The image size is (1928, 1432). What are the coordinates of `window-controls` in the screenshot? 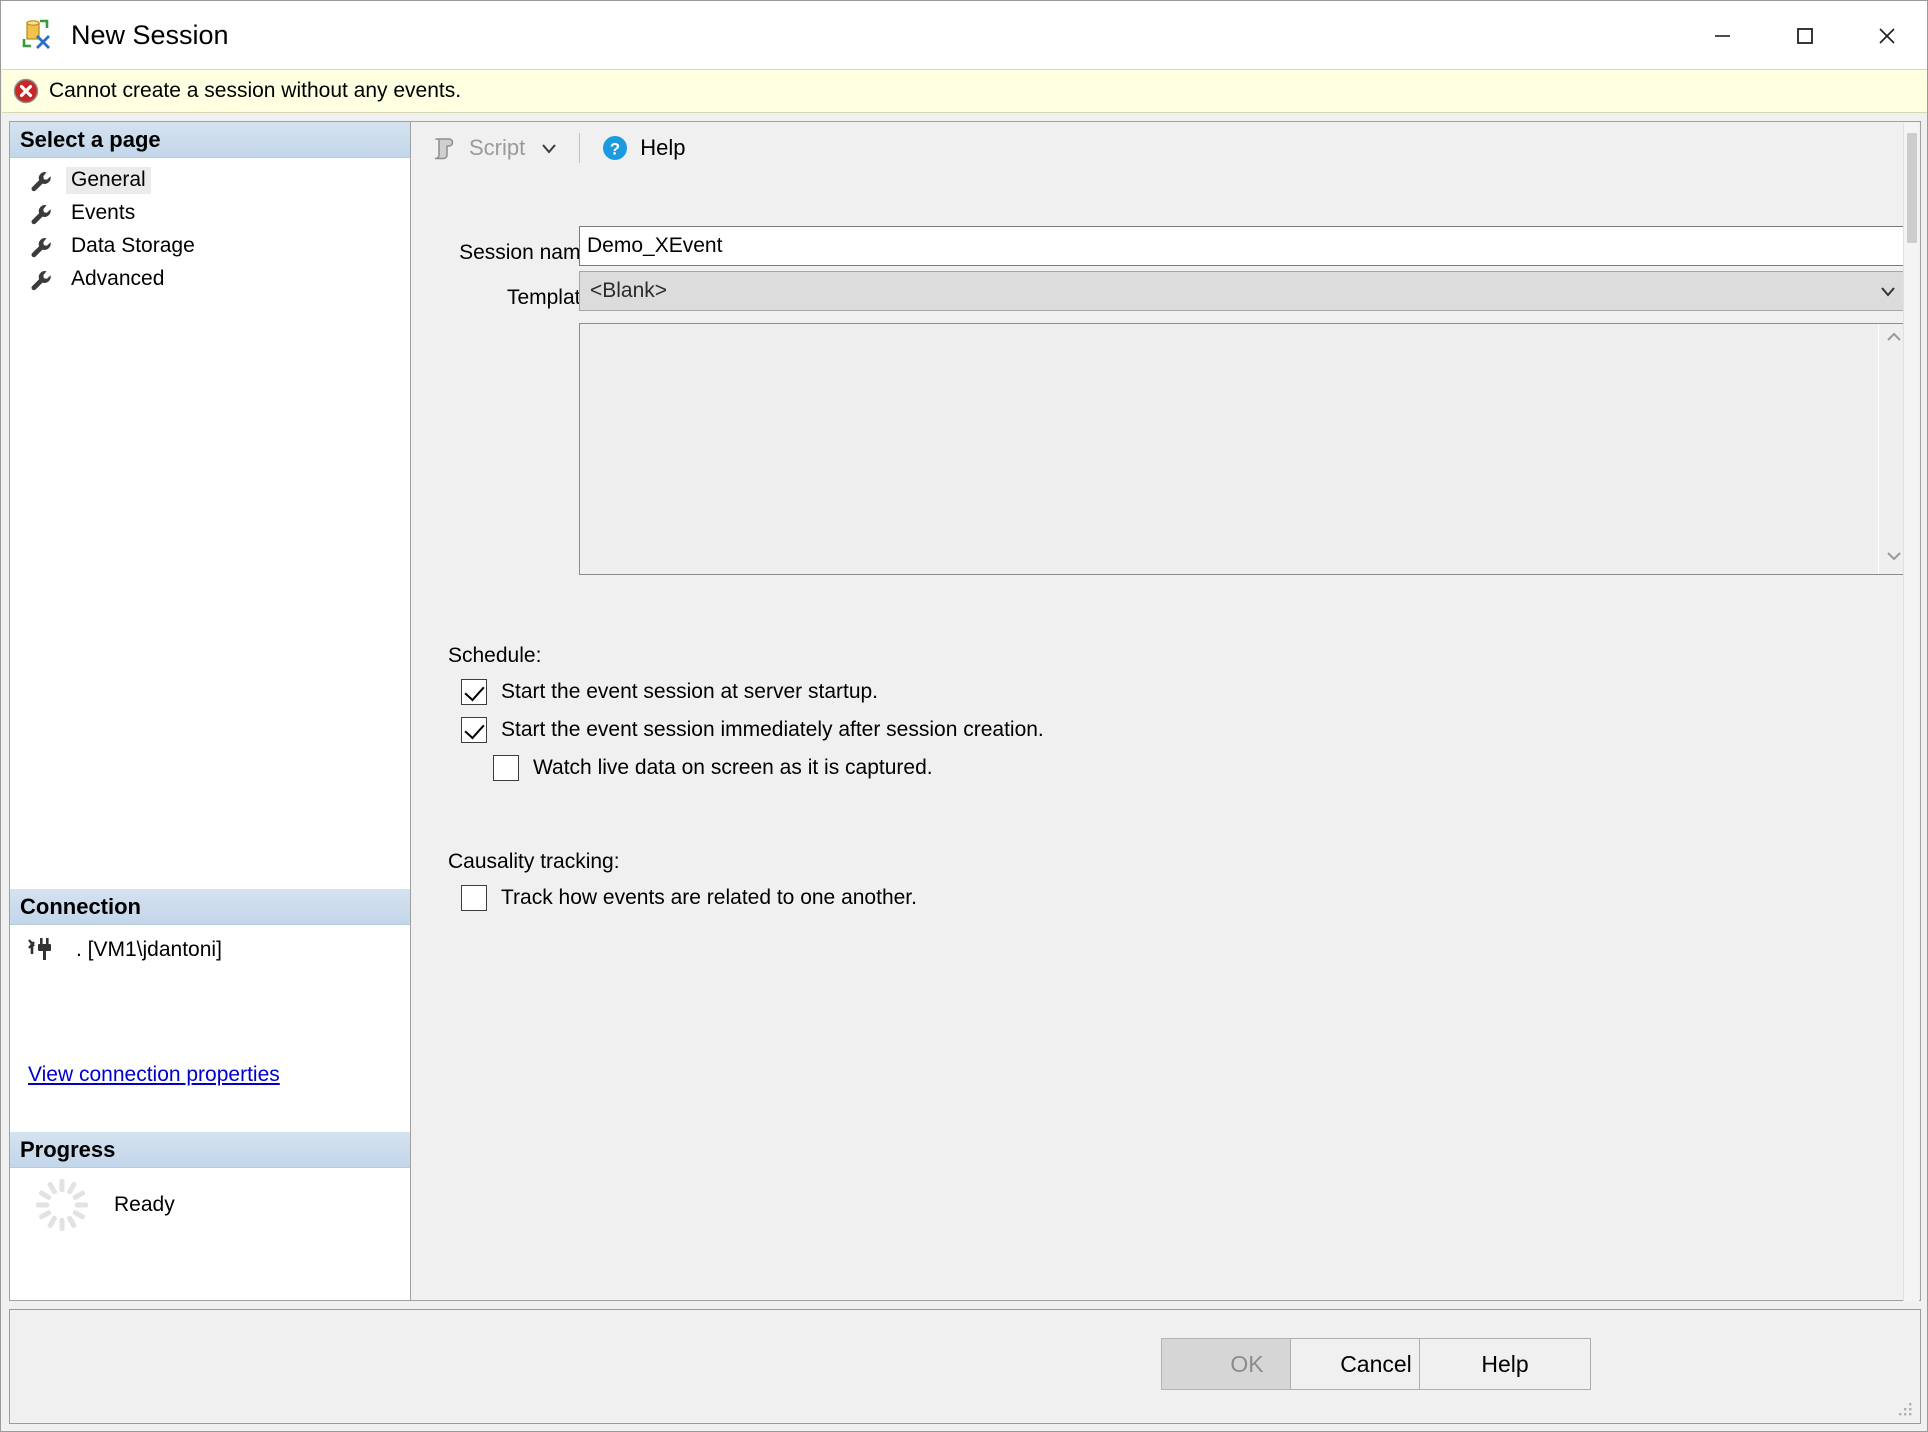 It's located at (1804, 35).